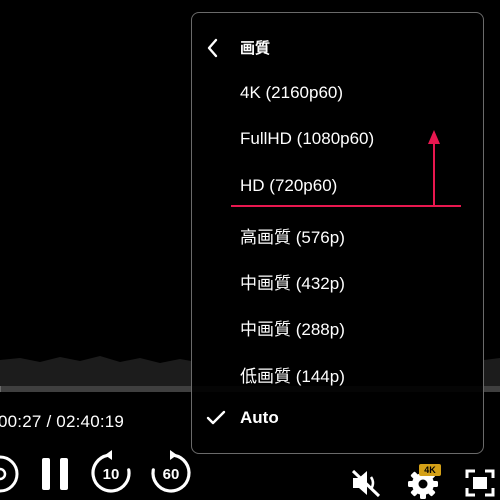 The image size is (500, 500). I want to click on quality-option-1080p: FullHD (1080p60), so click(307, 139).